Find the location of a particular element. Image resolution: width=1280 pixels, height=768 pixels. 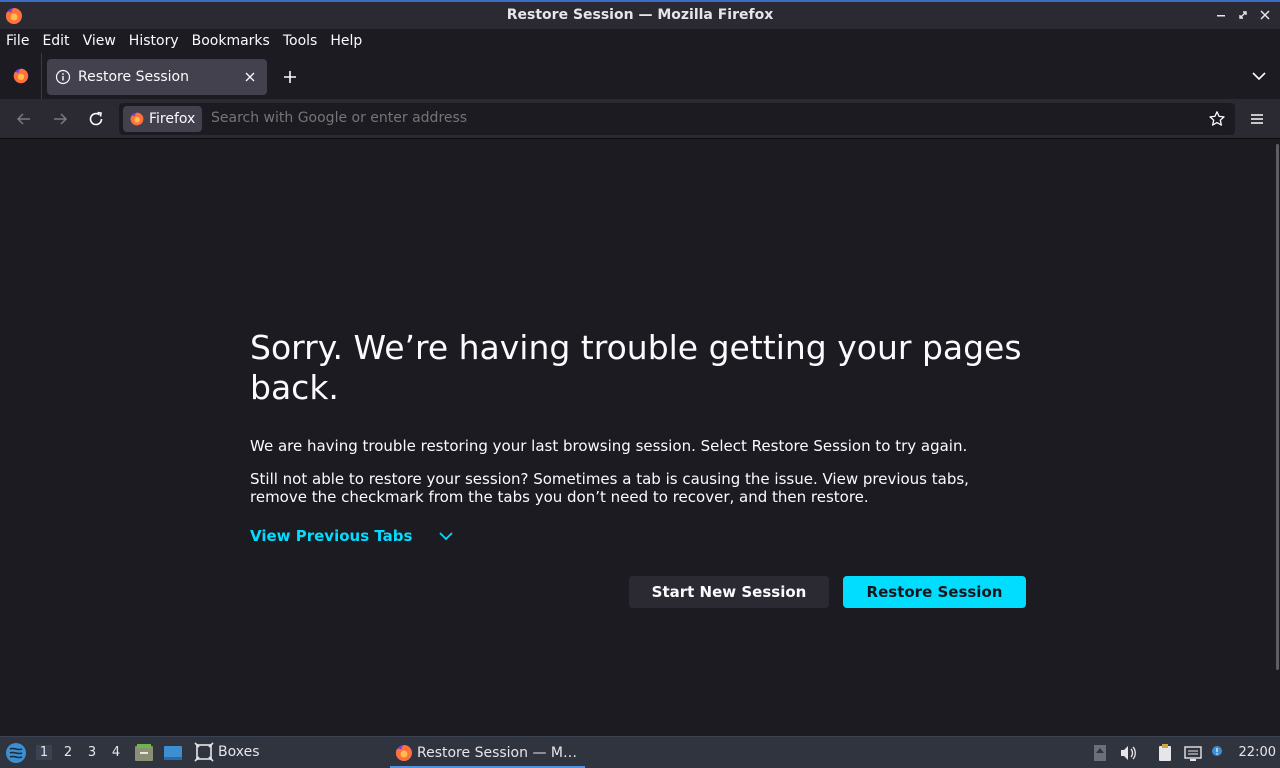

url-bar: Firefox is located at coordinates (677, 119).